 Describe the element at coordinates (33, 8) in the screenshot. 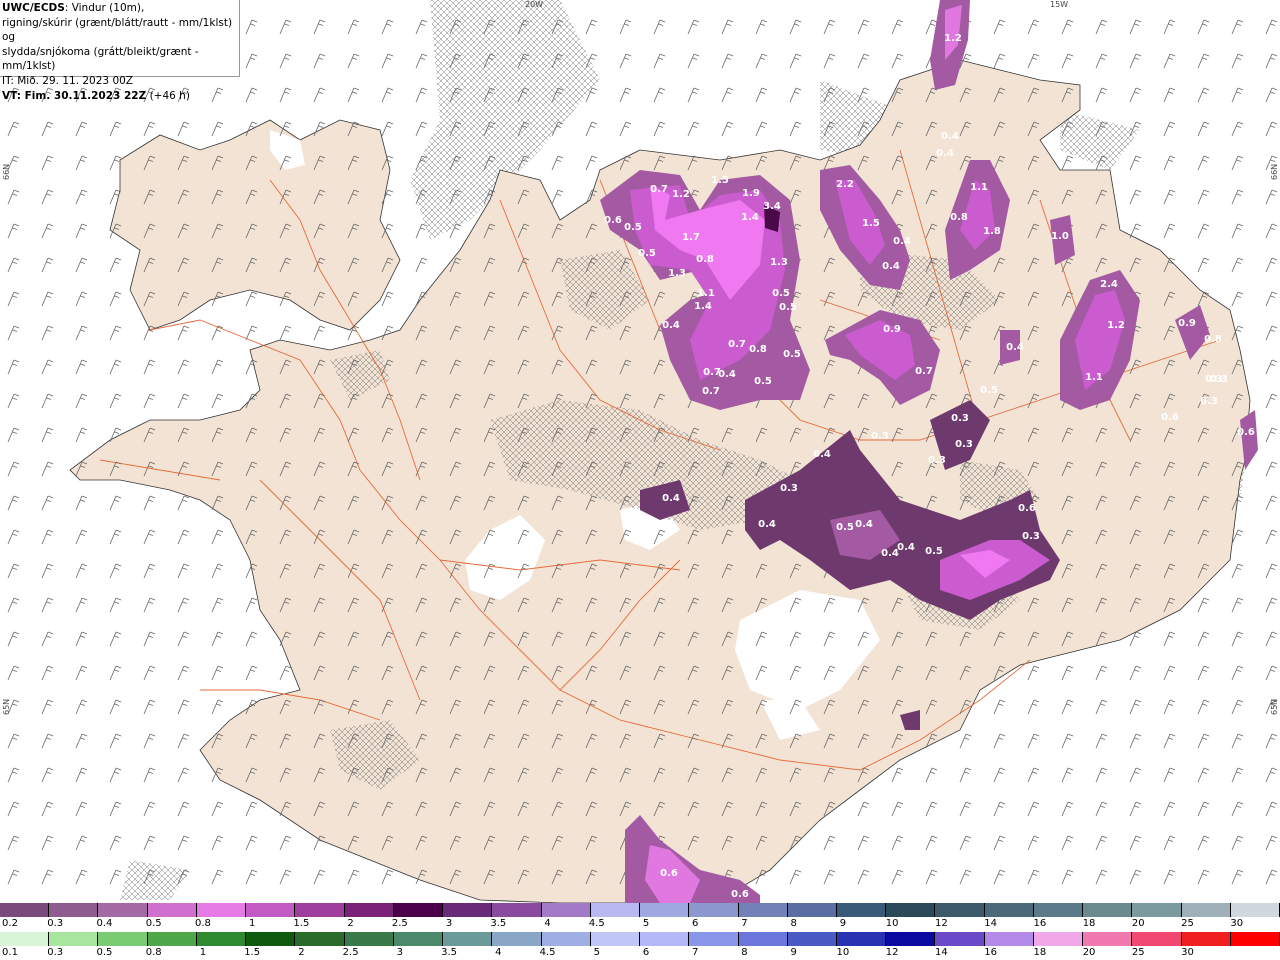

I see `product-name: UWC/ECDS` at that location.